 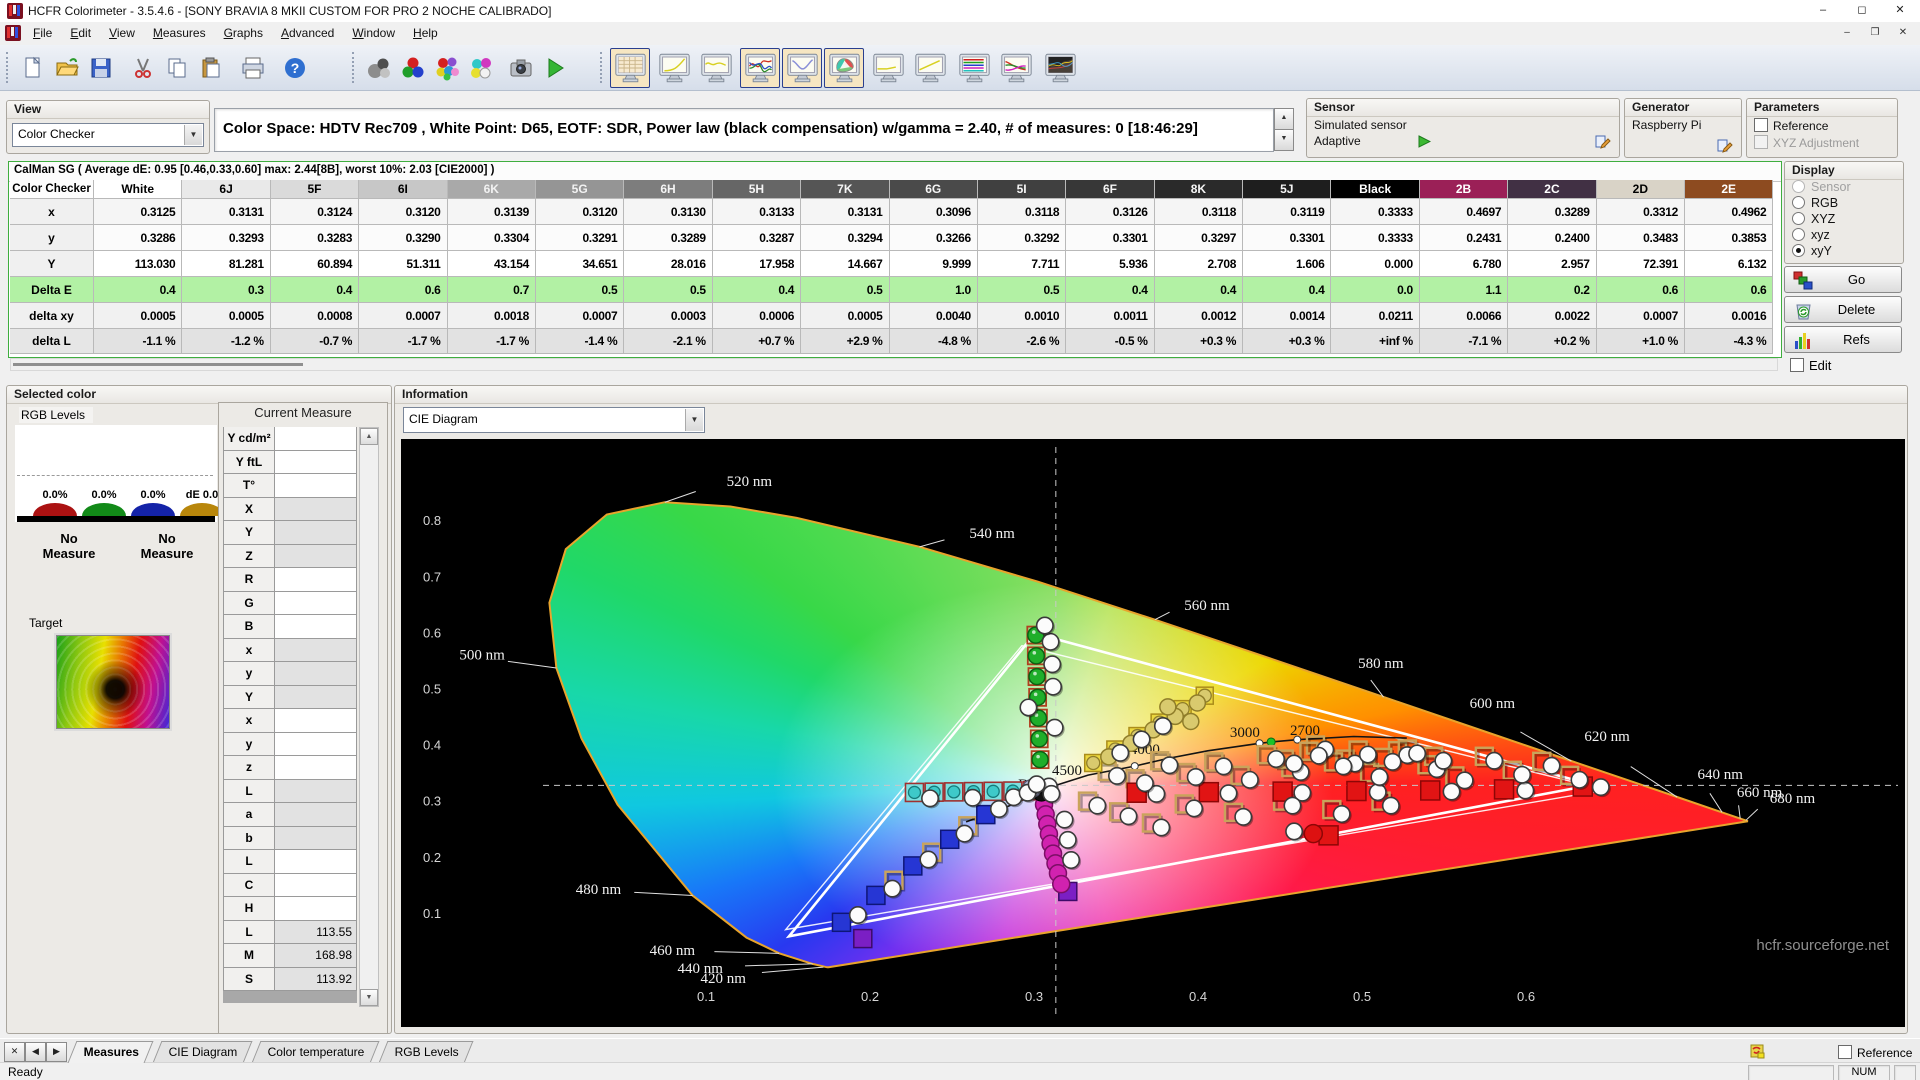 What do you see at coordinates (757, 238) in the screenshot?
I see `cell-5H-y: 0.3287` at bounding box center [757, 238].